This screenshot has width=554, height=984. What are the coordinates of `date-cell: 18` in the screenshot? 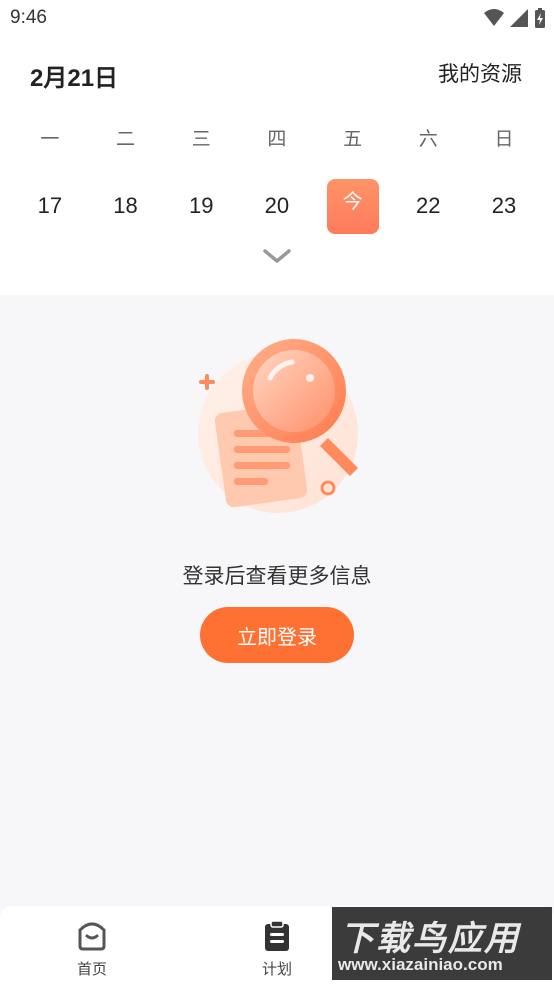 It's located at (126, 206).